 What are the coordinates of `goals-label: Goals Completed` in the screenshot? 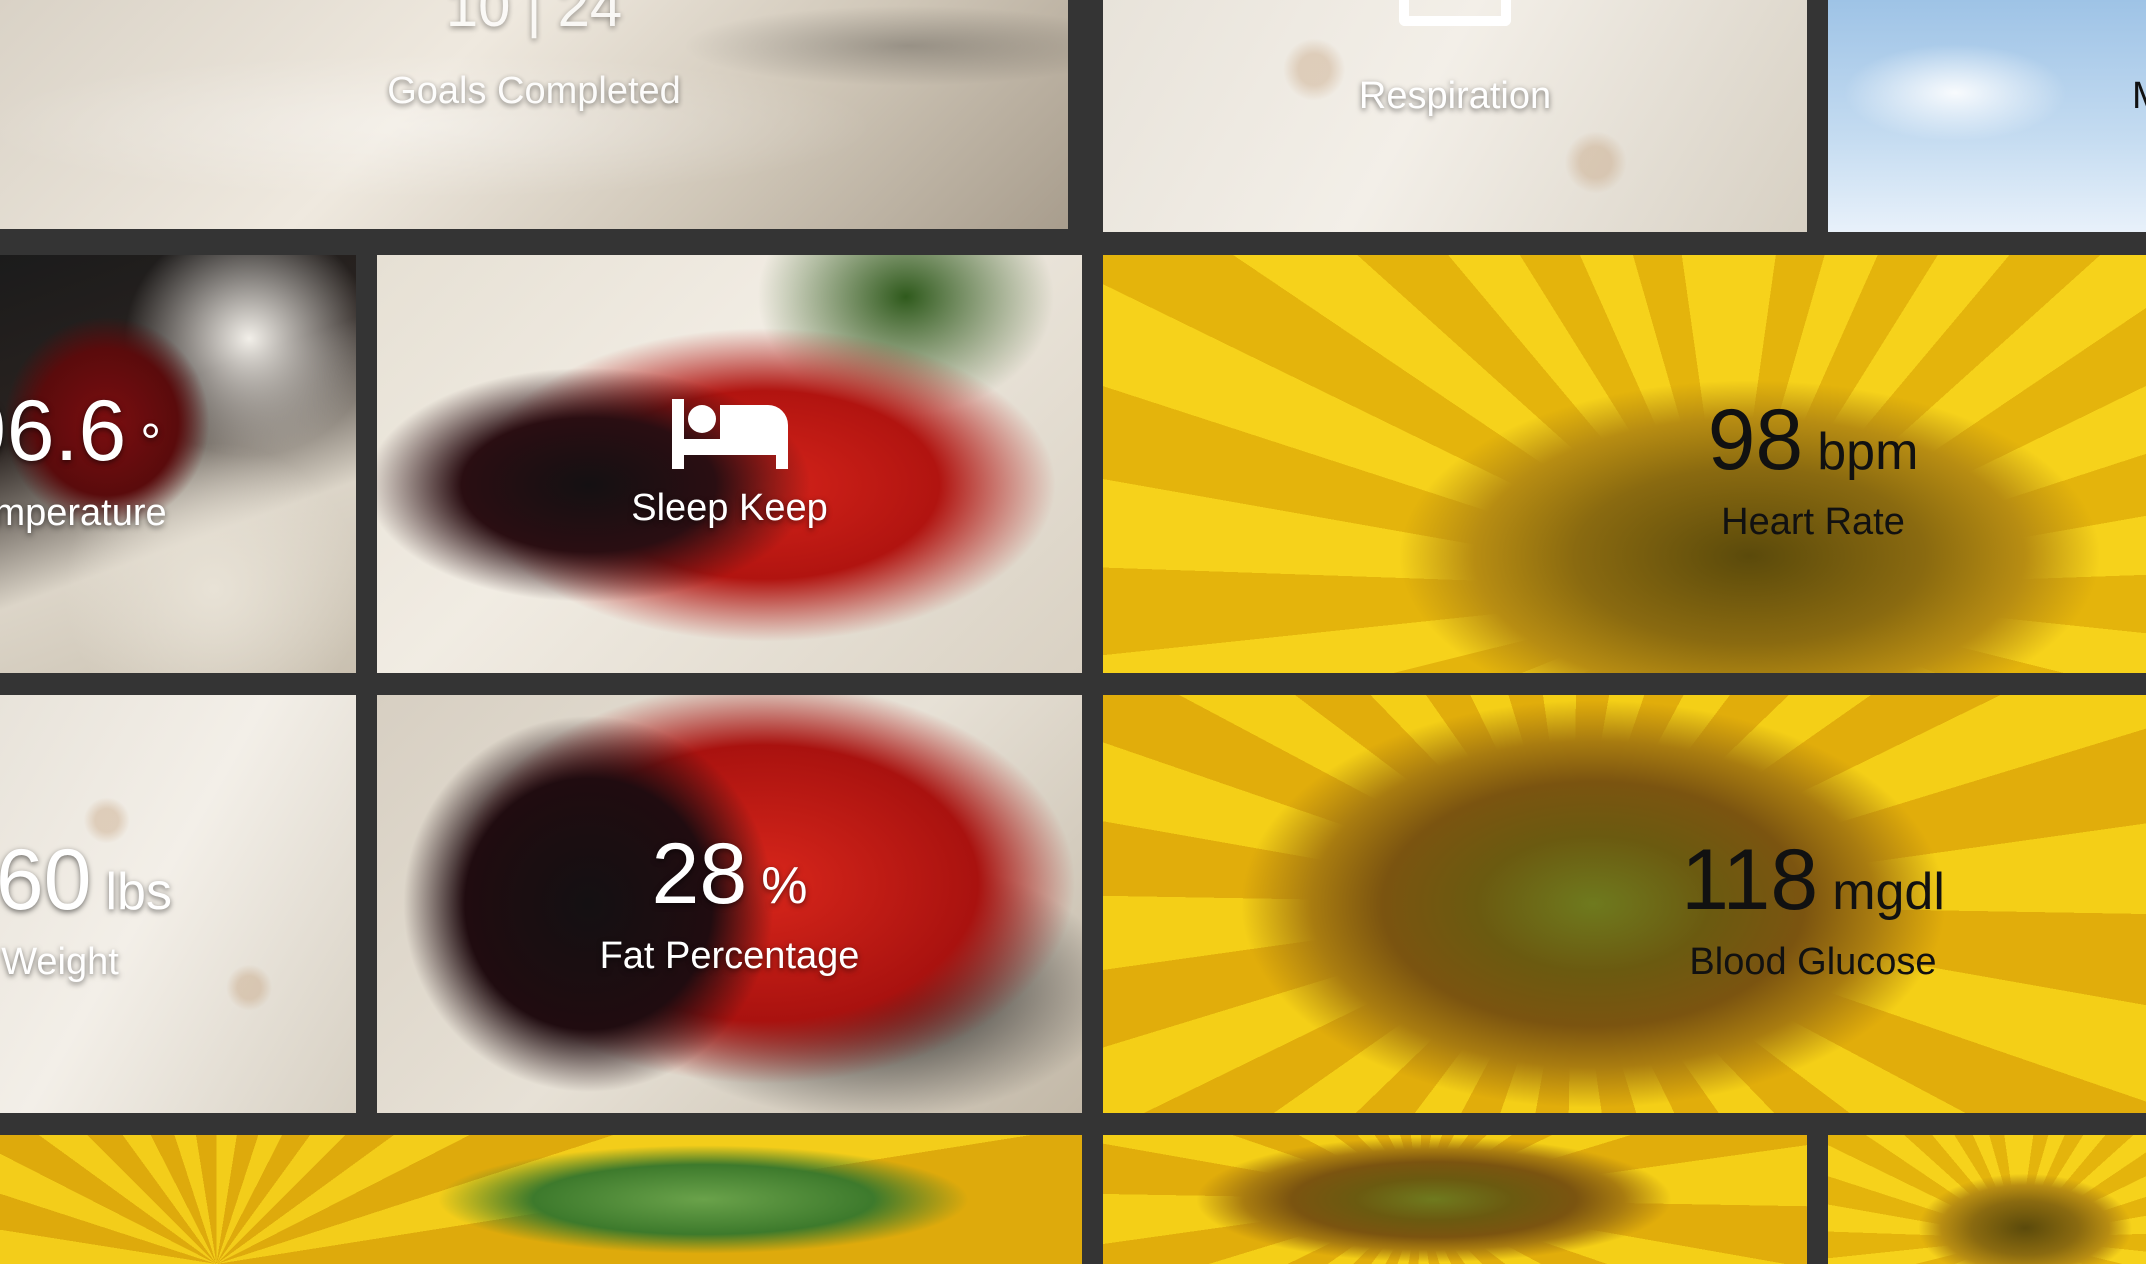 It's located at (534, 91).